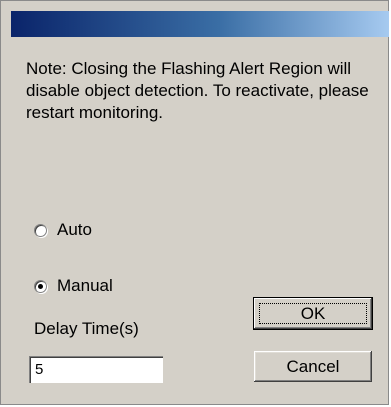 The image size is (391, 407). I want to click on radio-manual-label: Manual, so click(85, 286).